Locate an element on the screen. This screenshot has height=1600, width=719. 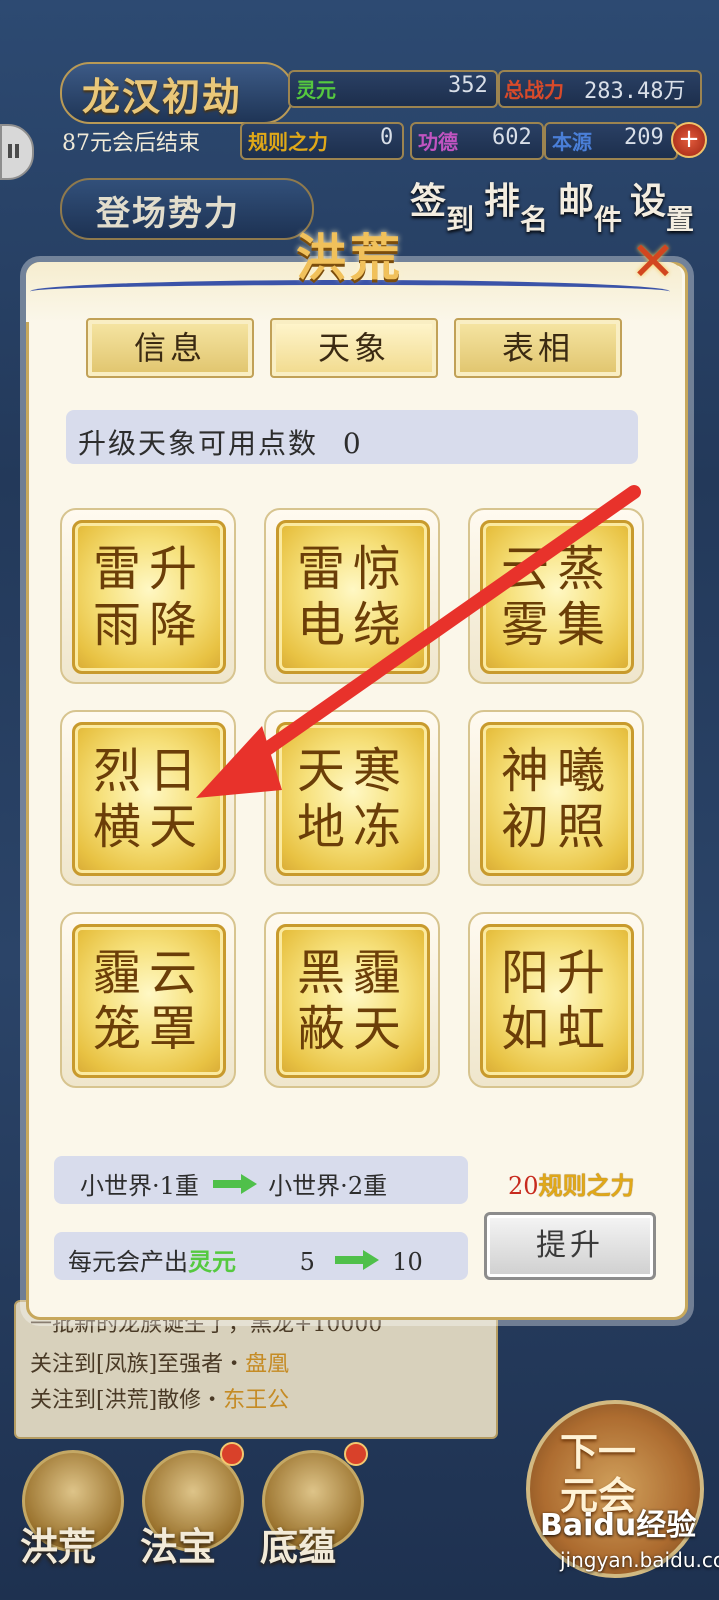
dialog-title: 洪荒 is located at coordinates (350, 257).